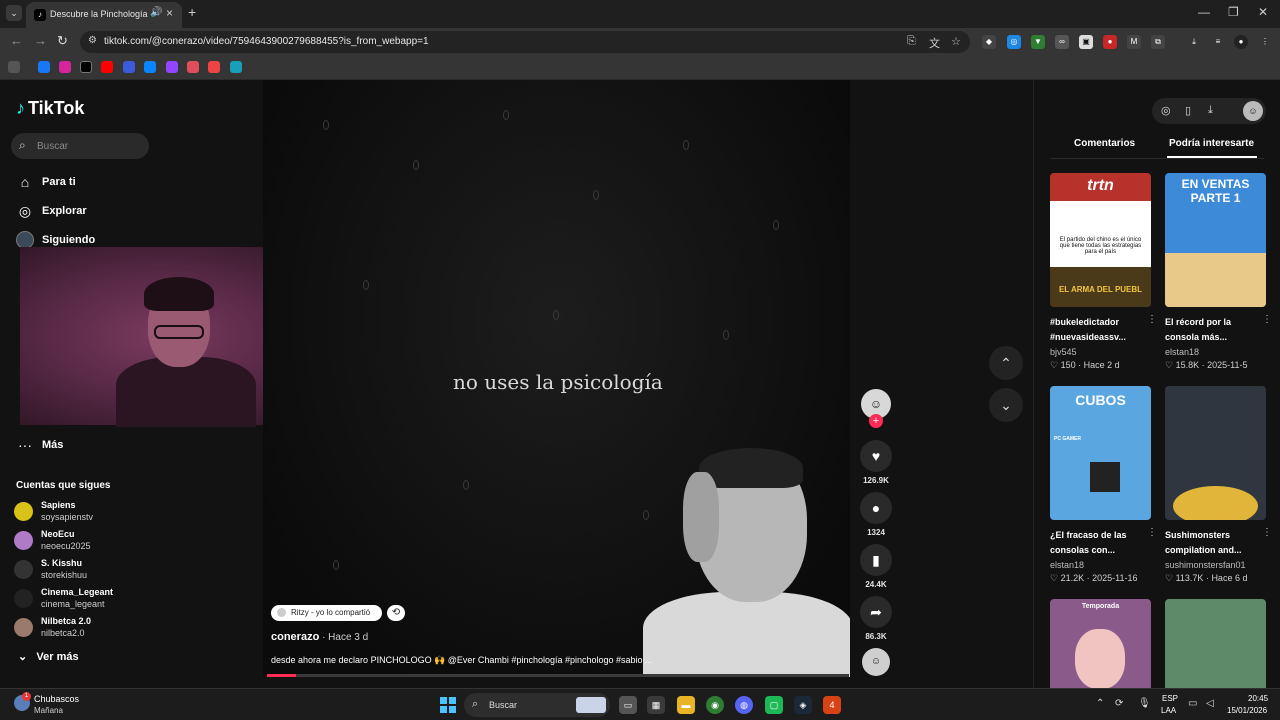 This screenshot has height=720, width=1280. I want to click on site-info-icon: ⚙, so click(92, 40).